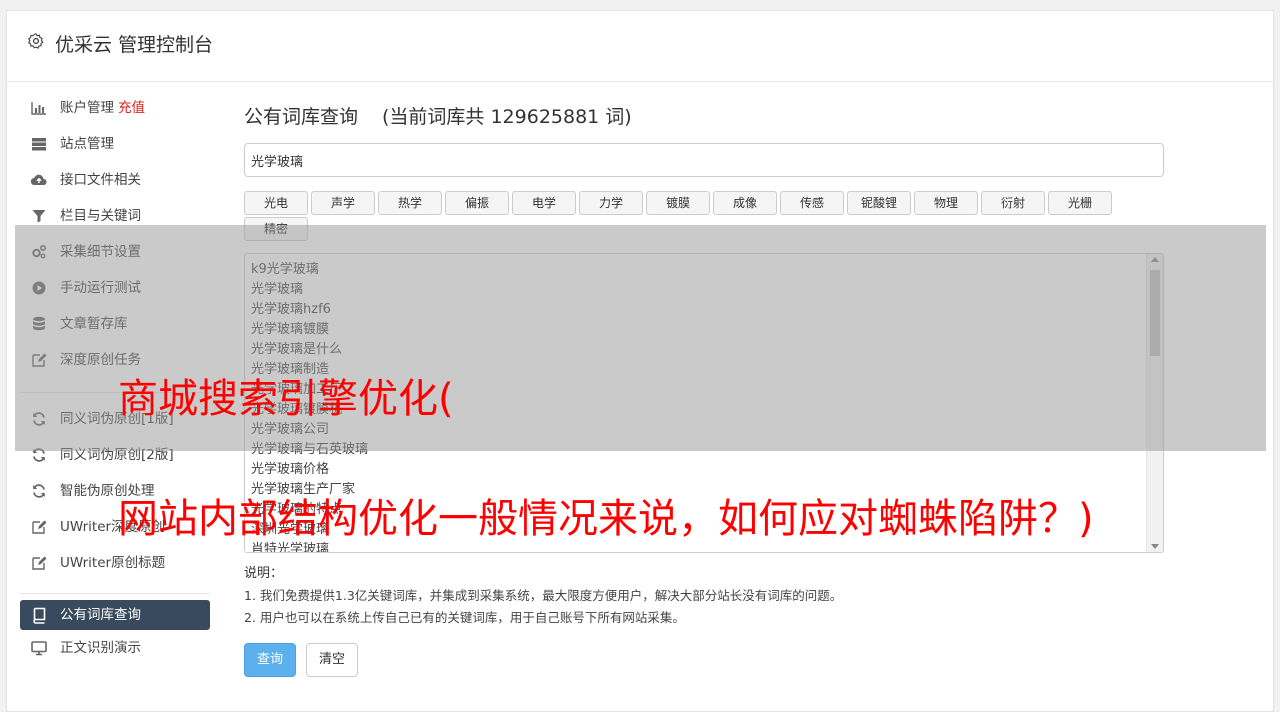 This screenshot has width=1280, height=712. I want to click on tag-button: 传感, so click(812, 203).